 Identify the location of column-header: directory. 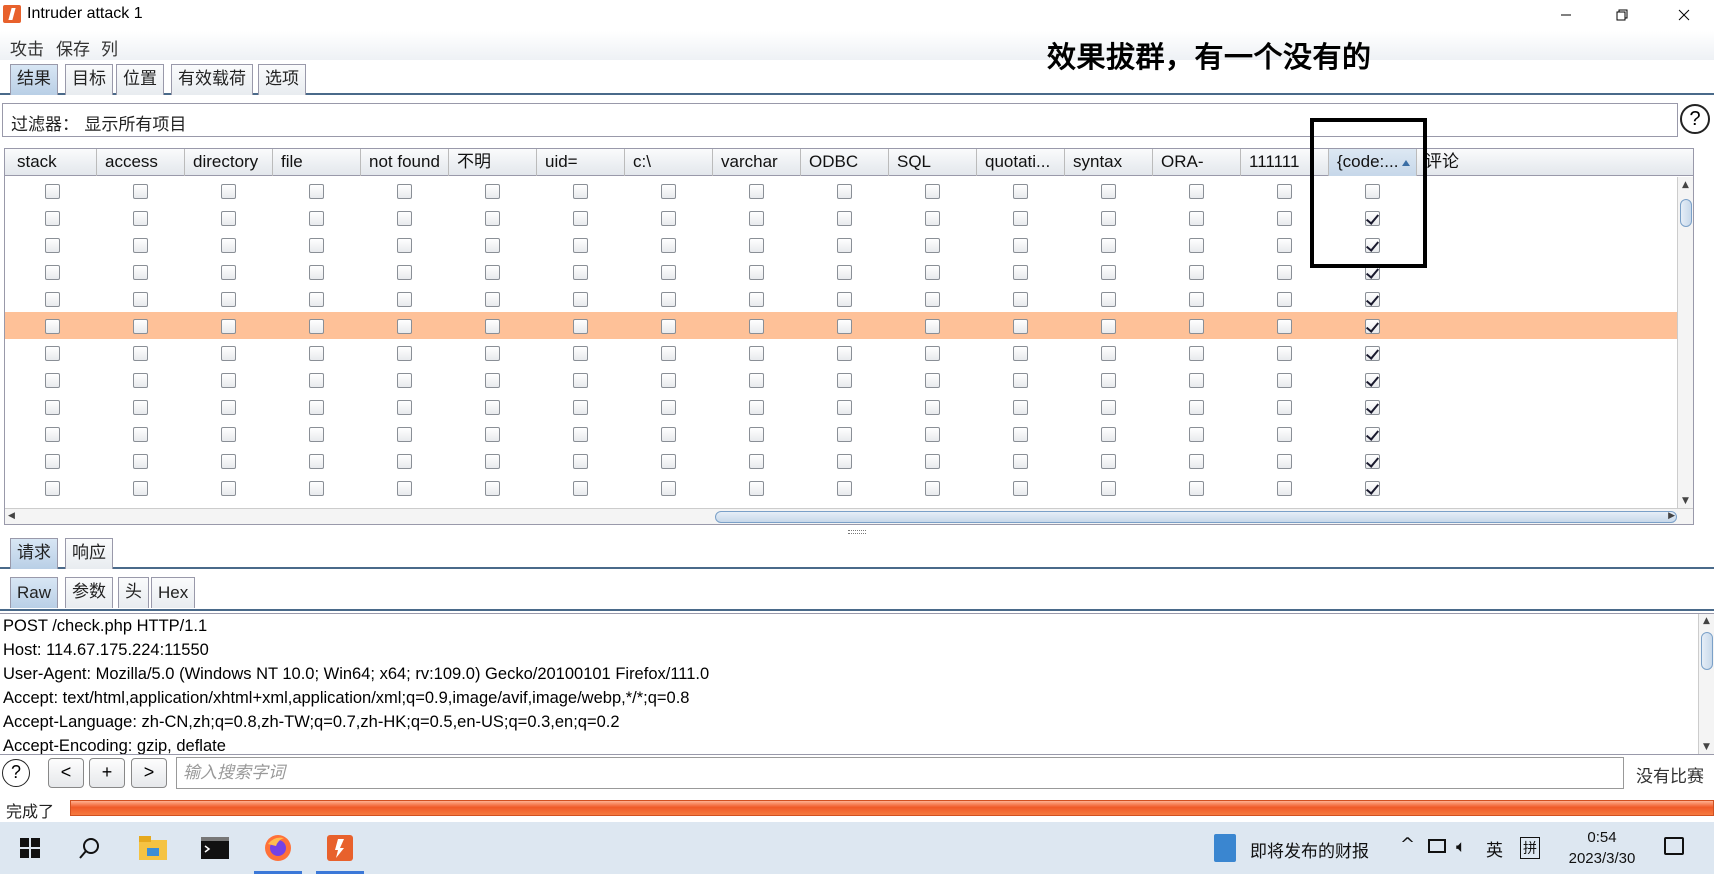
(229, 162).